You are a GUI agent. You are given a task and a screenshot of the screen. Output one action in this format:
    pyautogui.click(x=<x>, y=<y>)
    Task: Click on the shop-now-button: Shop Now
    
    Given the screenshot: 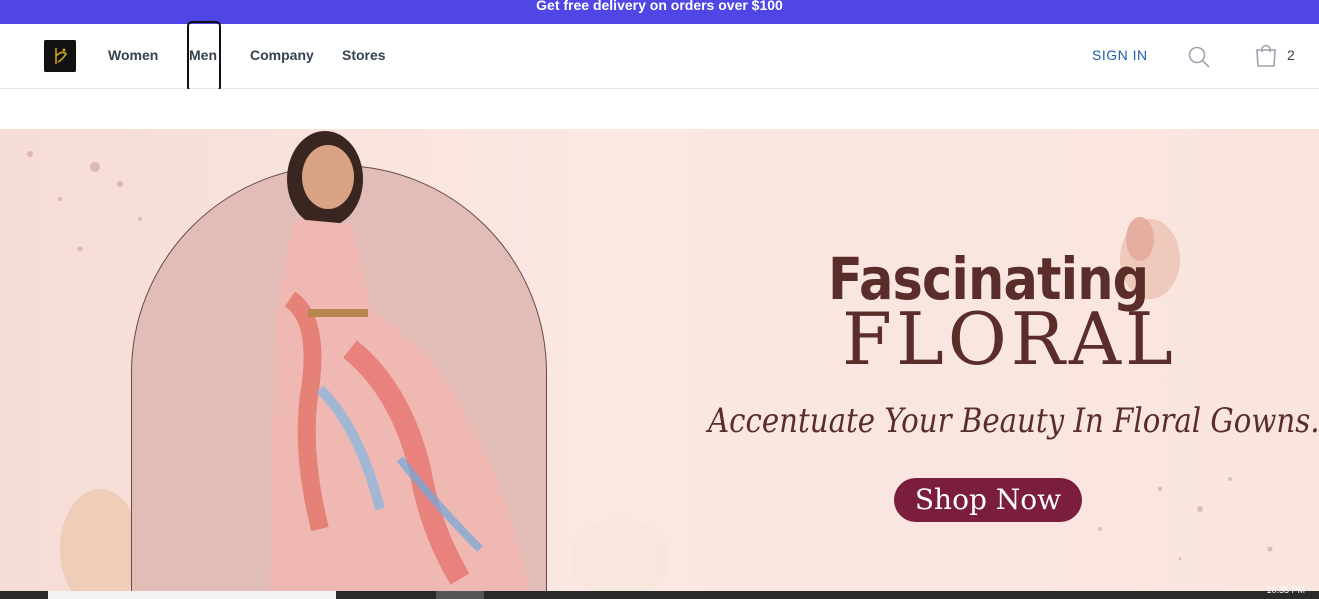 What is the action you would take?
    pyautogui.click(x=988, y=500)
    